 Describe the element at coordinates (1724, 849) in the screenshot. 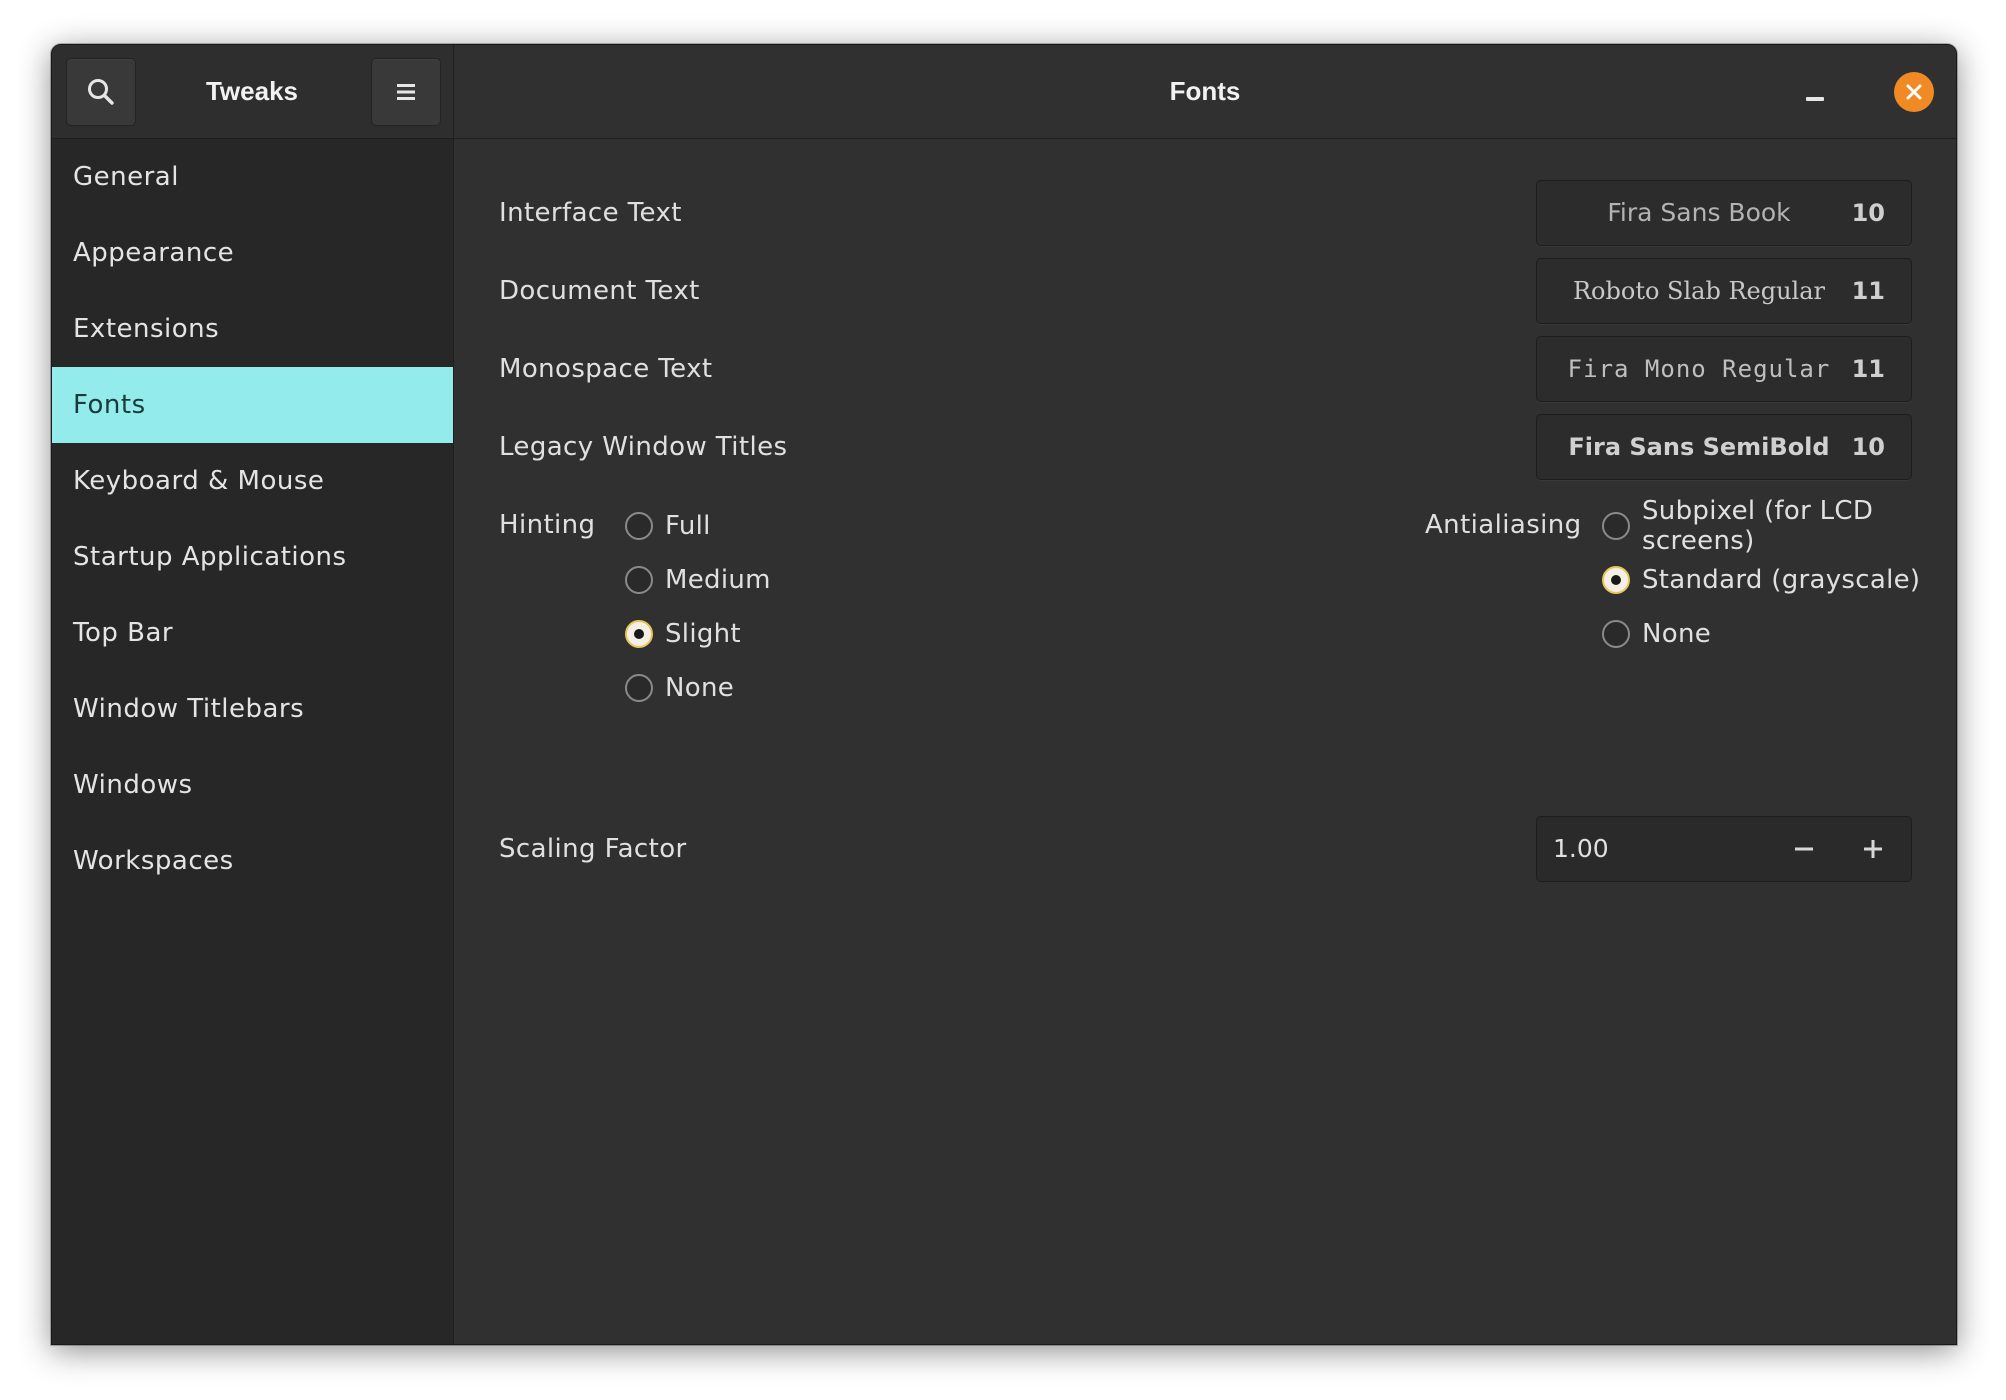

I see `scaling-factor-spinbutton: 1.00` at that location.